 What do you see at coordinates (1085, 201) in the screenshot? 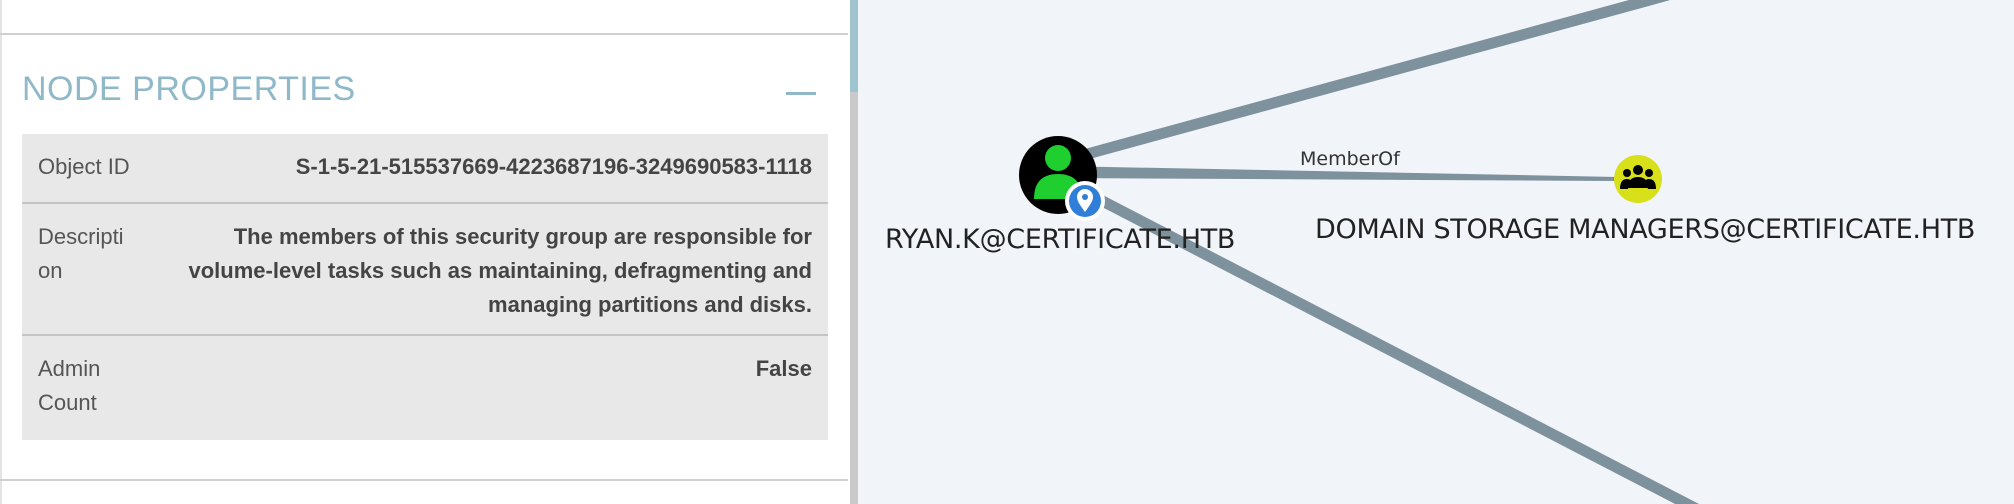
I see `location-pin-icon` at bounding box center [1085, 201].